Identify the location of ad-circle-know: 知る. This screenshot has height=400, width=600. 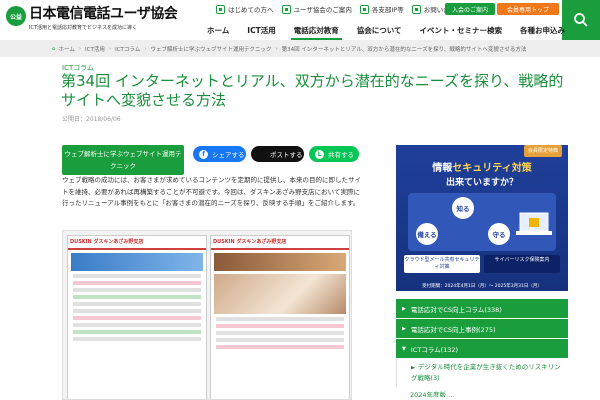
(463, 208).